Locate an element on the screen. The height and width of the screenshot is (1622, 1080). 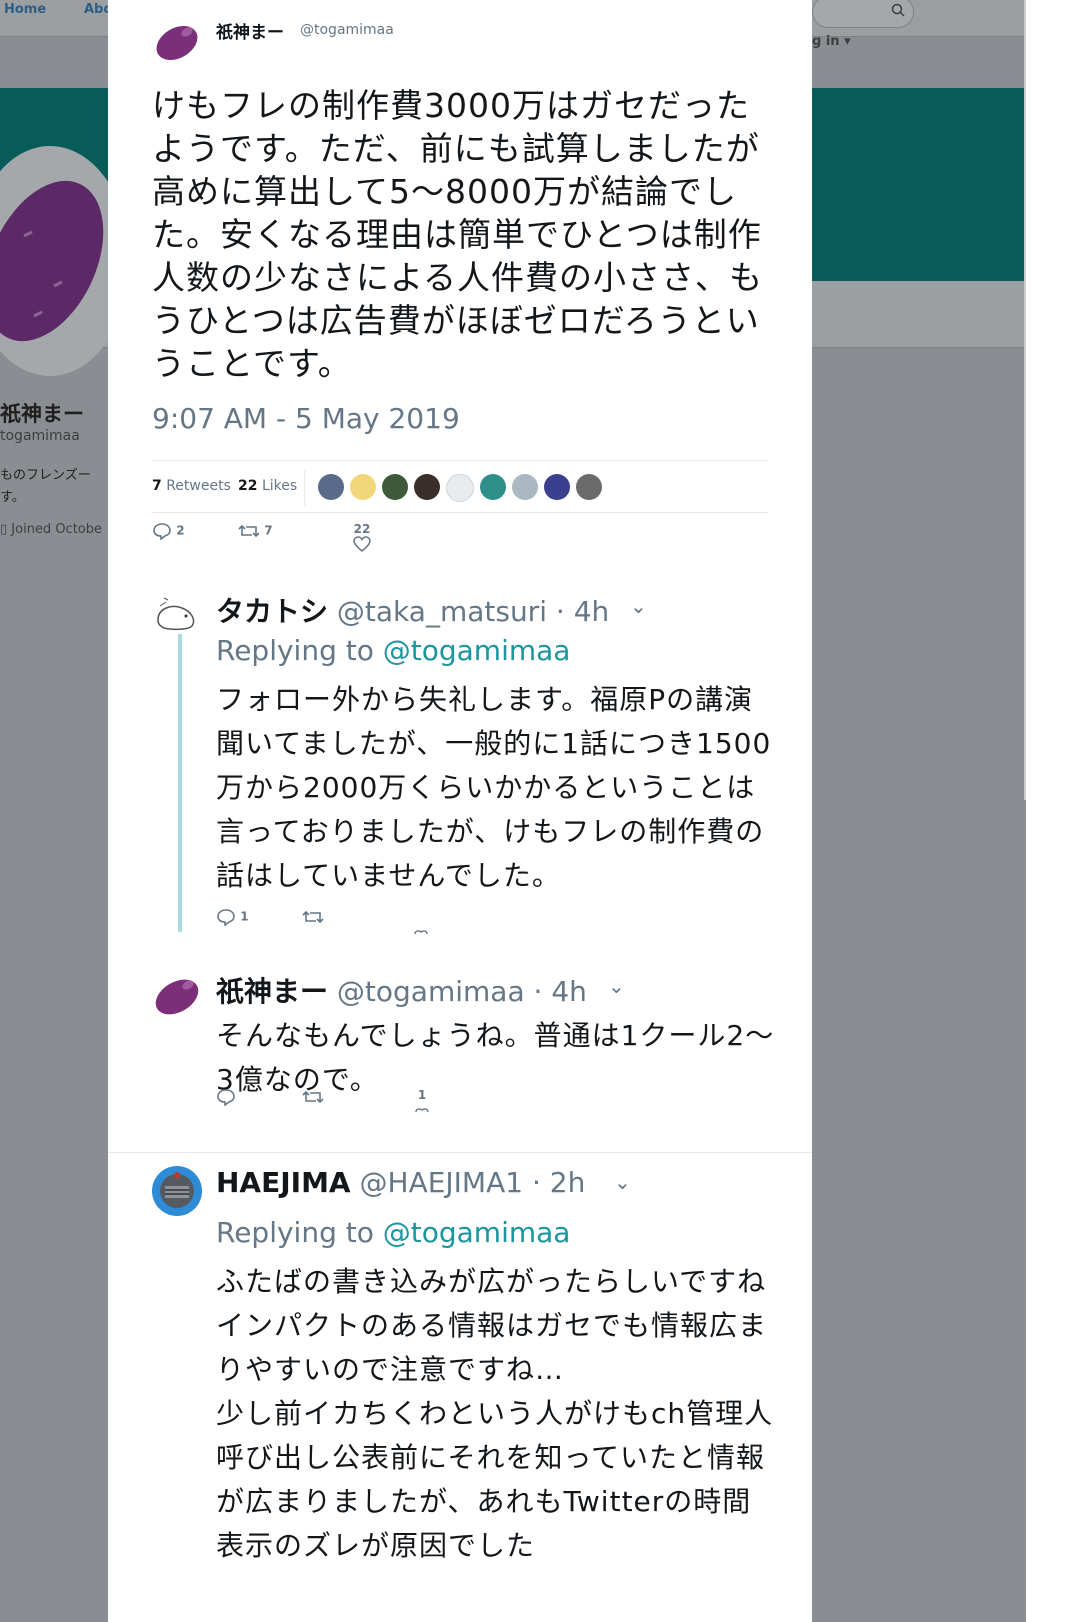
search-icon is located at coordinates (898, 10).